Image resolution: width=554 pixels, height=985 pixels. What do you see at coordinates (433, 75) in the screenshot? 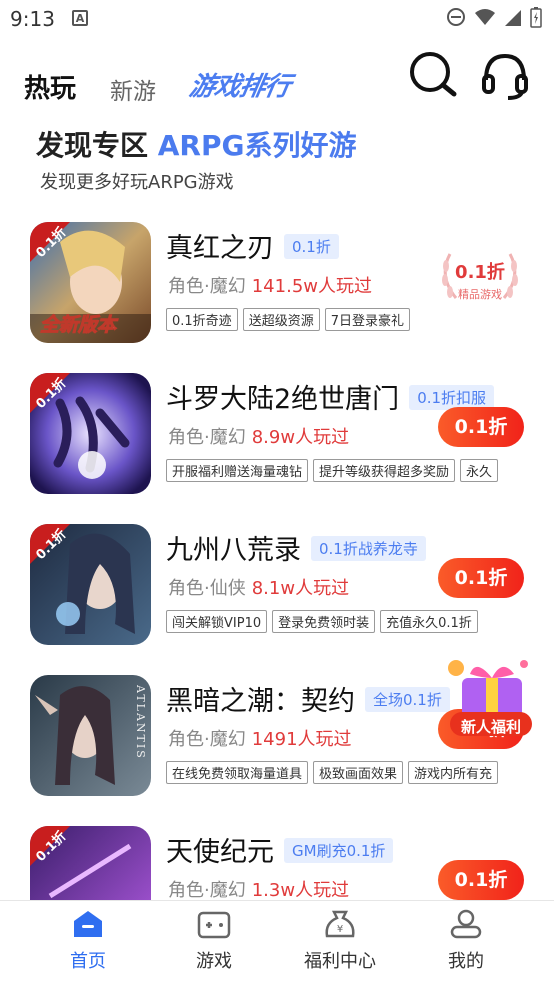
I see `search-icon` at bounding box center [433, 75].